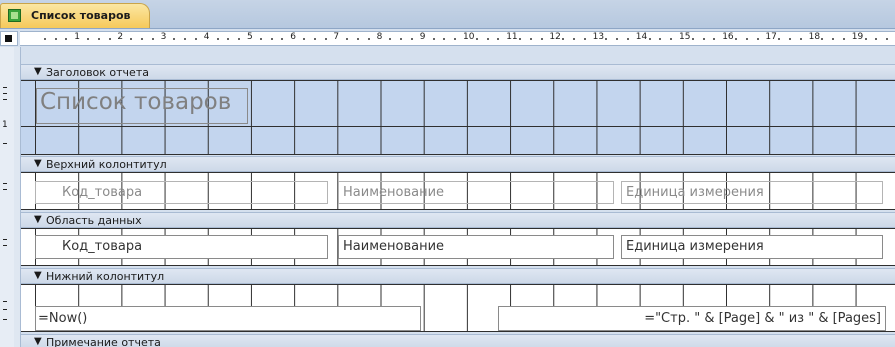 This screenshot has height=347, width=895. Describe the element at coordinates (206, 37) in the screenshot. I see `ruler-number: 4` at that location.